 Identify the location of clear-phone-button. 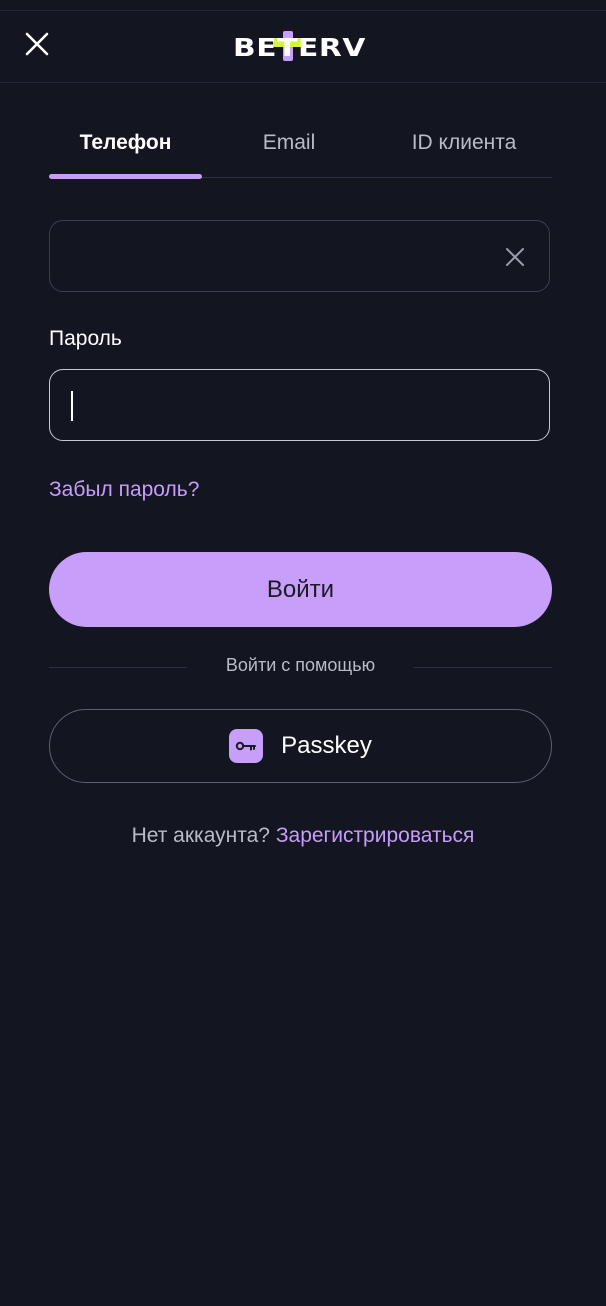
(515, 257).